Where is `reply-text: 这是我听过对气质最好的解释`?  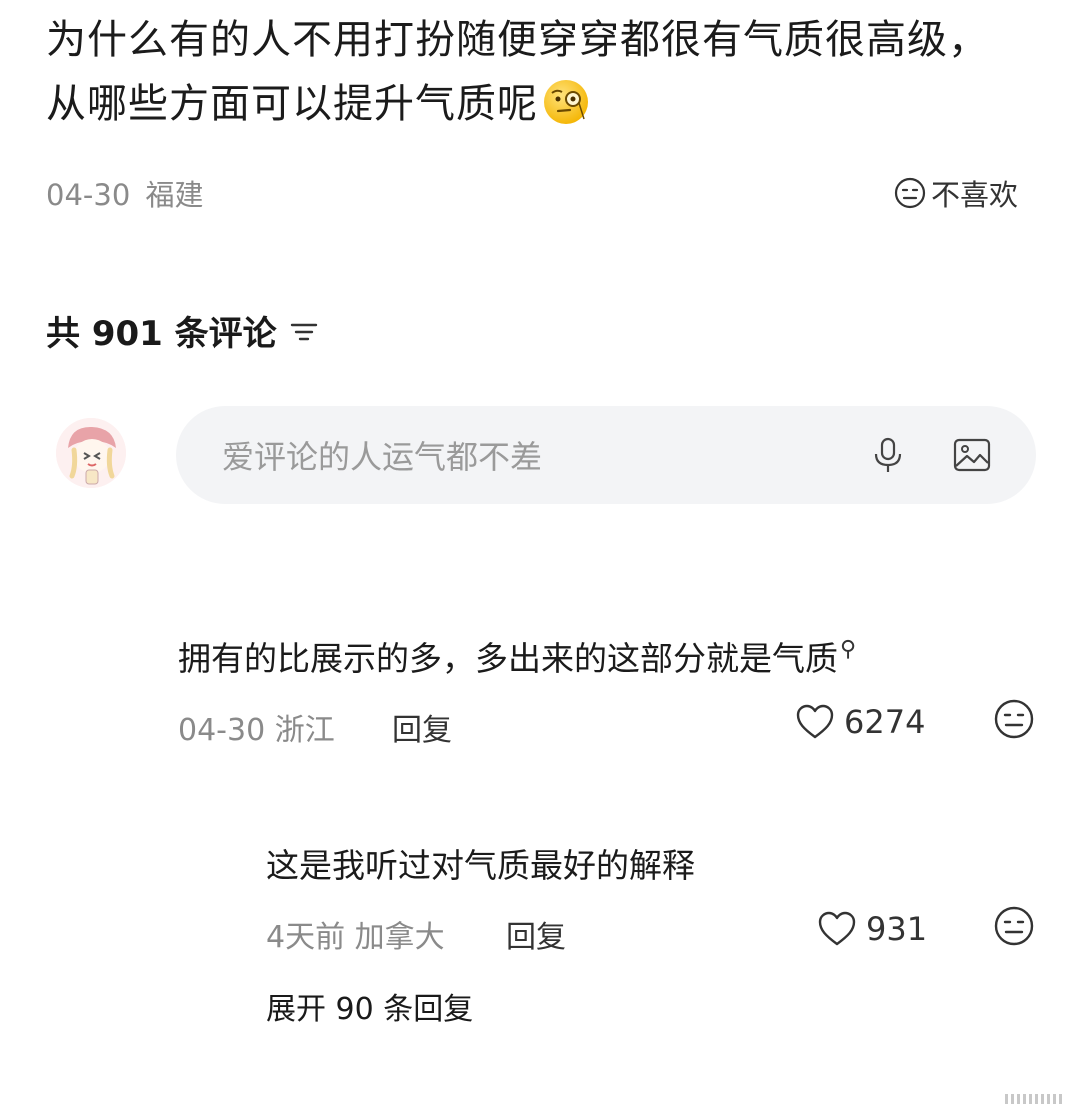
reply-text: 这是我听过对气质最好的解释 is located at coordinates (480, 865).